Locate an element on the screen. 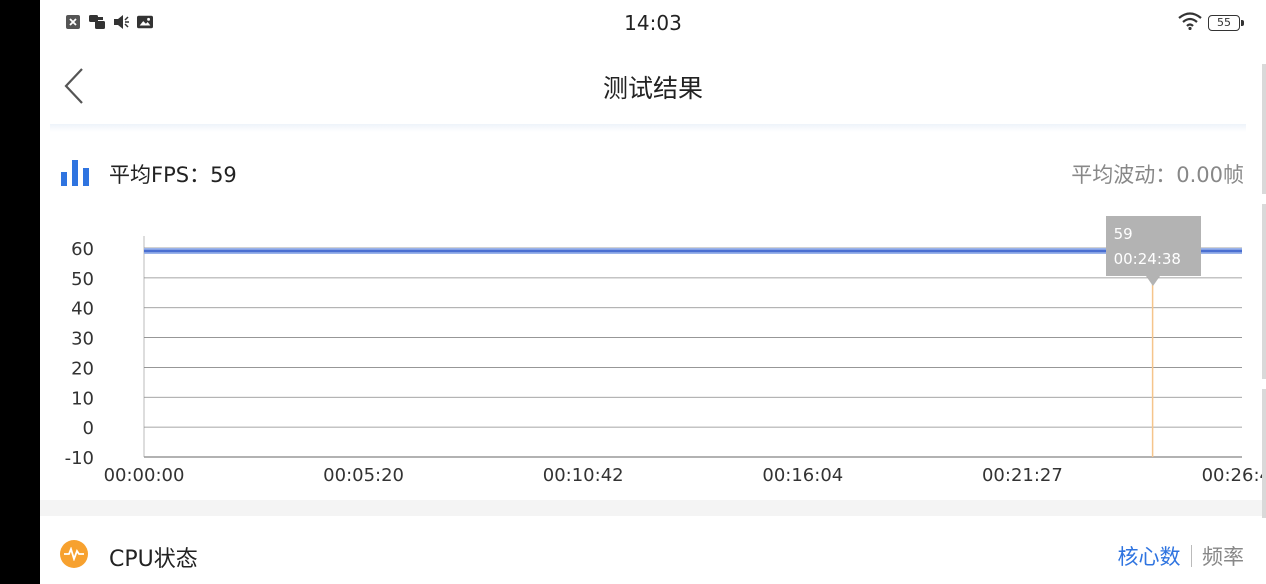 This screenshot has width=1266, height=584. y-tick-label: 40 is located at coordinates (82, 309).